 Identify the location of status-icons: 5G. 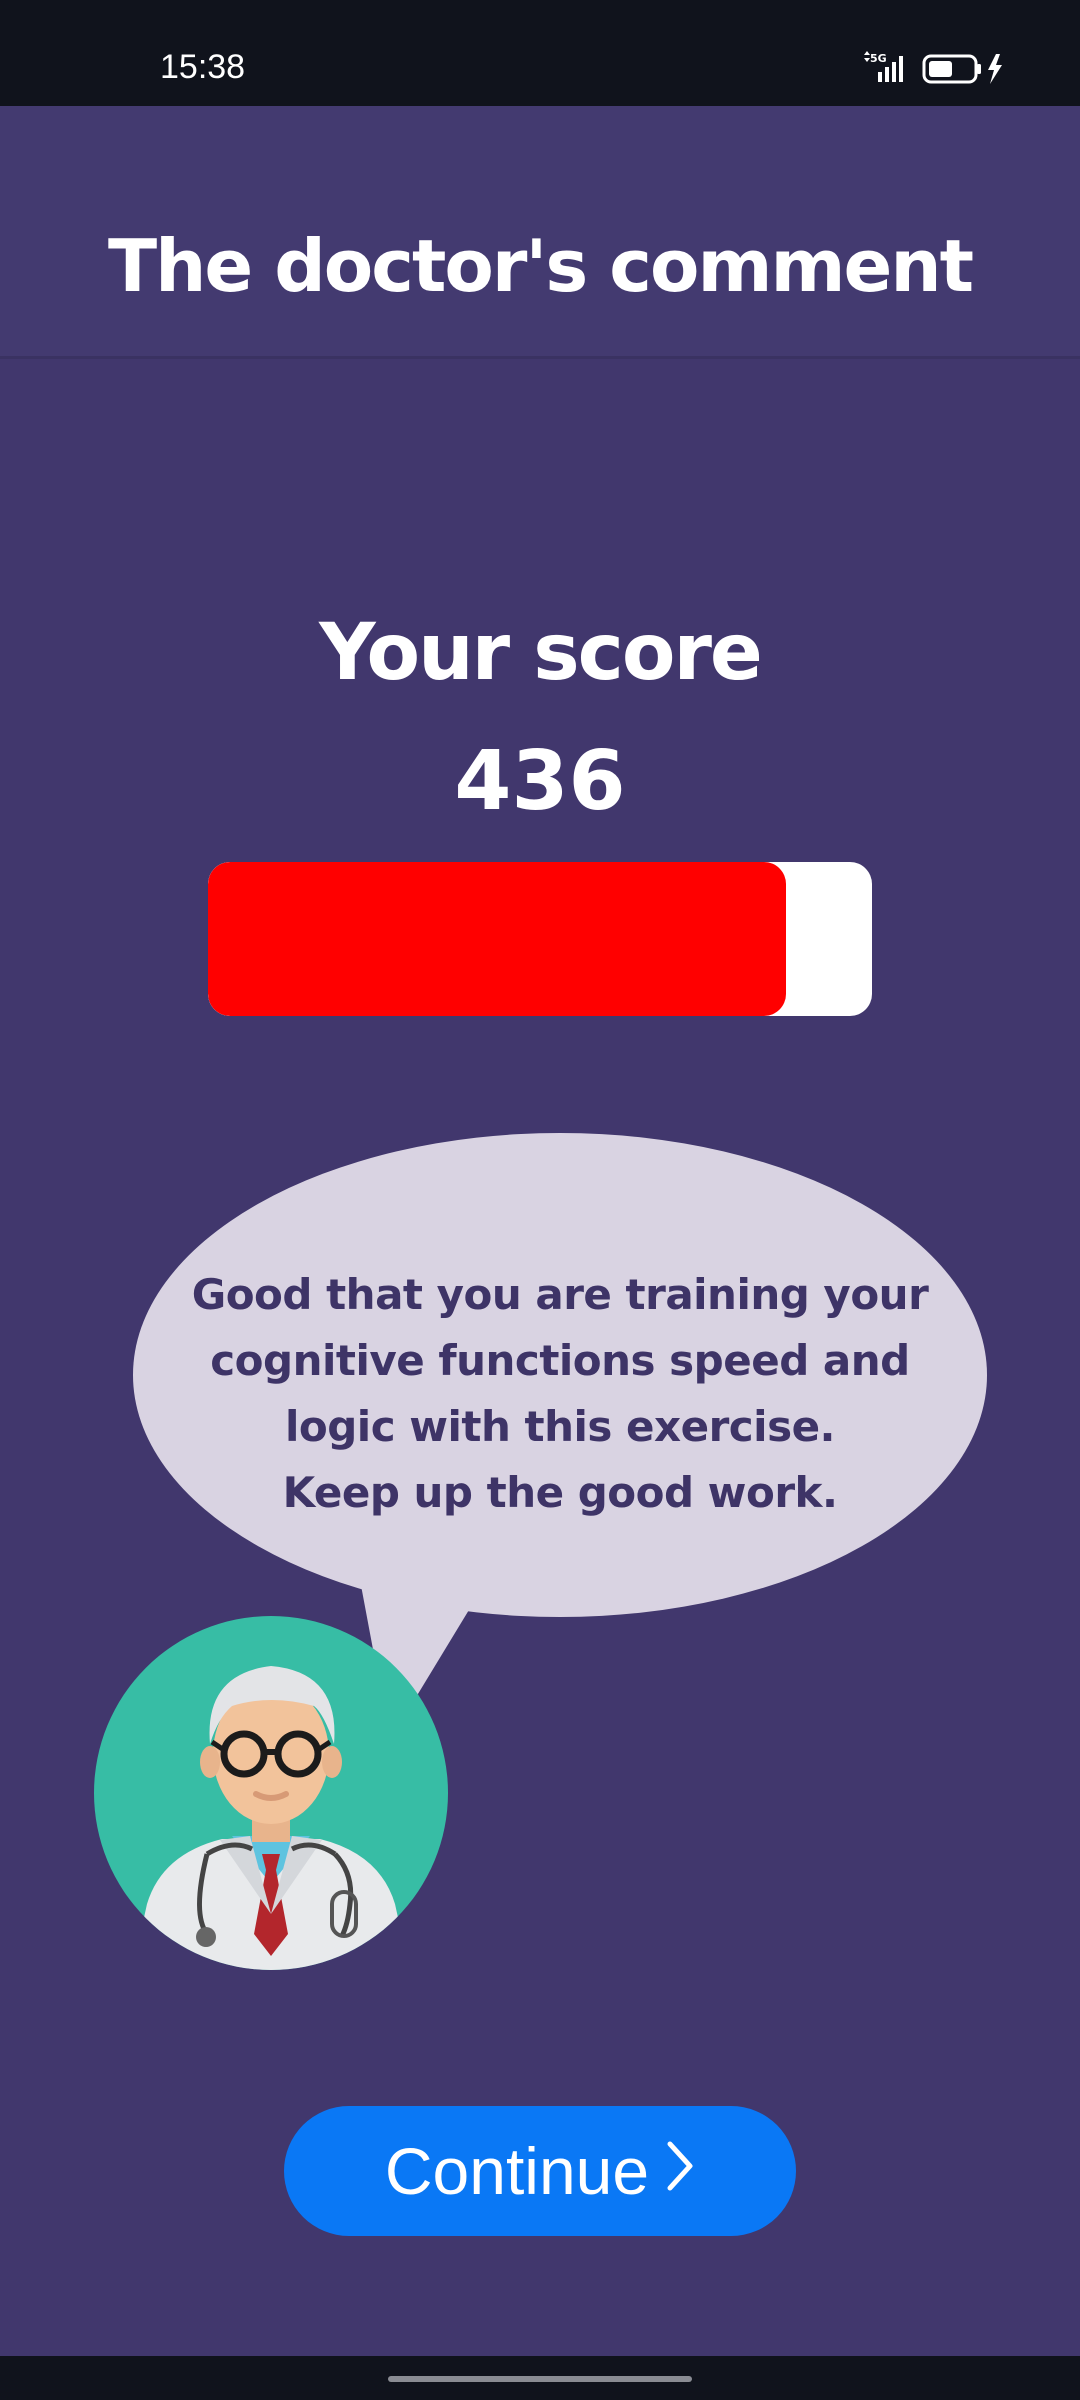
(937, 68).